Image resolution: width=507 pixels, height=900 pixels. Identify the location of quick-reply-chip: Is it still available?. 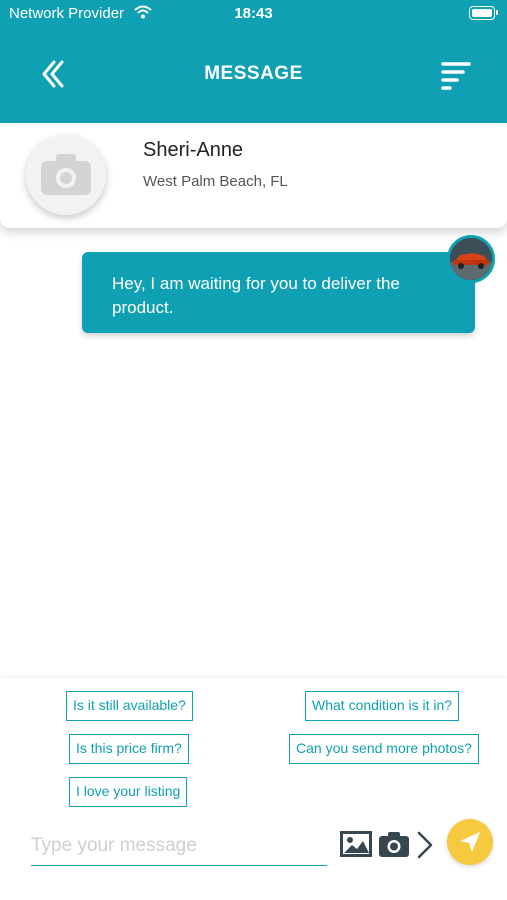
(129, 706).